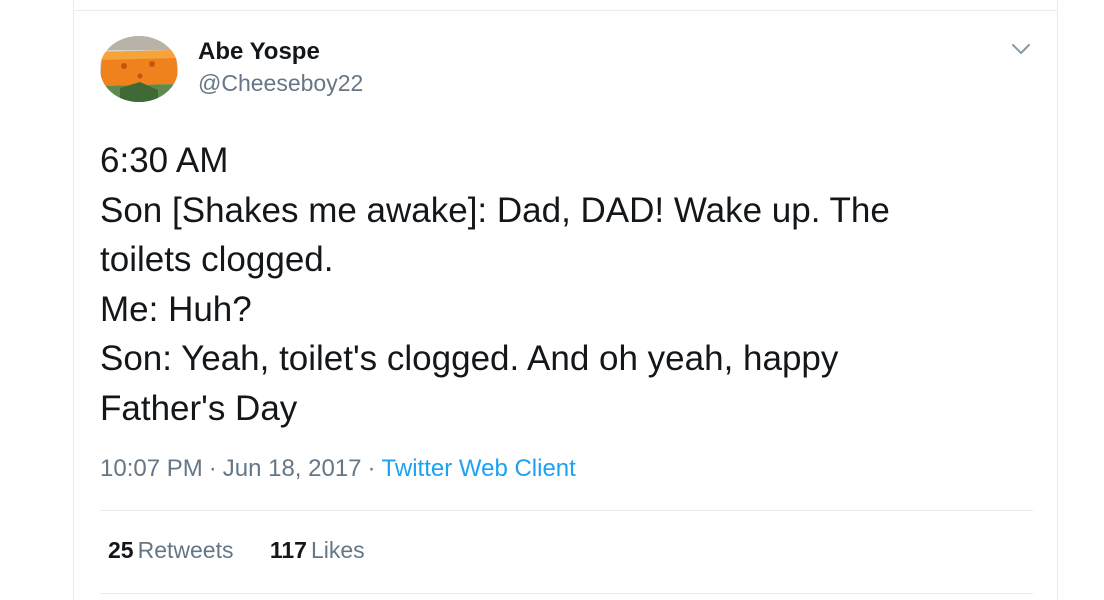  What do you see at coordinates (164, 160) in the screenshot?
I see `tweet-text-line: 6:30 AM` at bounding box center [164, 160].